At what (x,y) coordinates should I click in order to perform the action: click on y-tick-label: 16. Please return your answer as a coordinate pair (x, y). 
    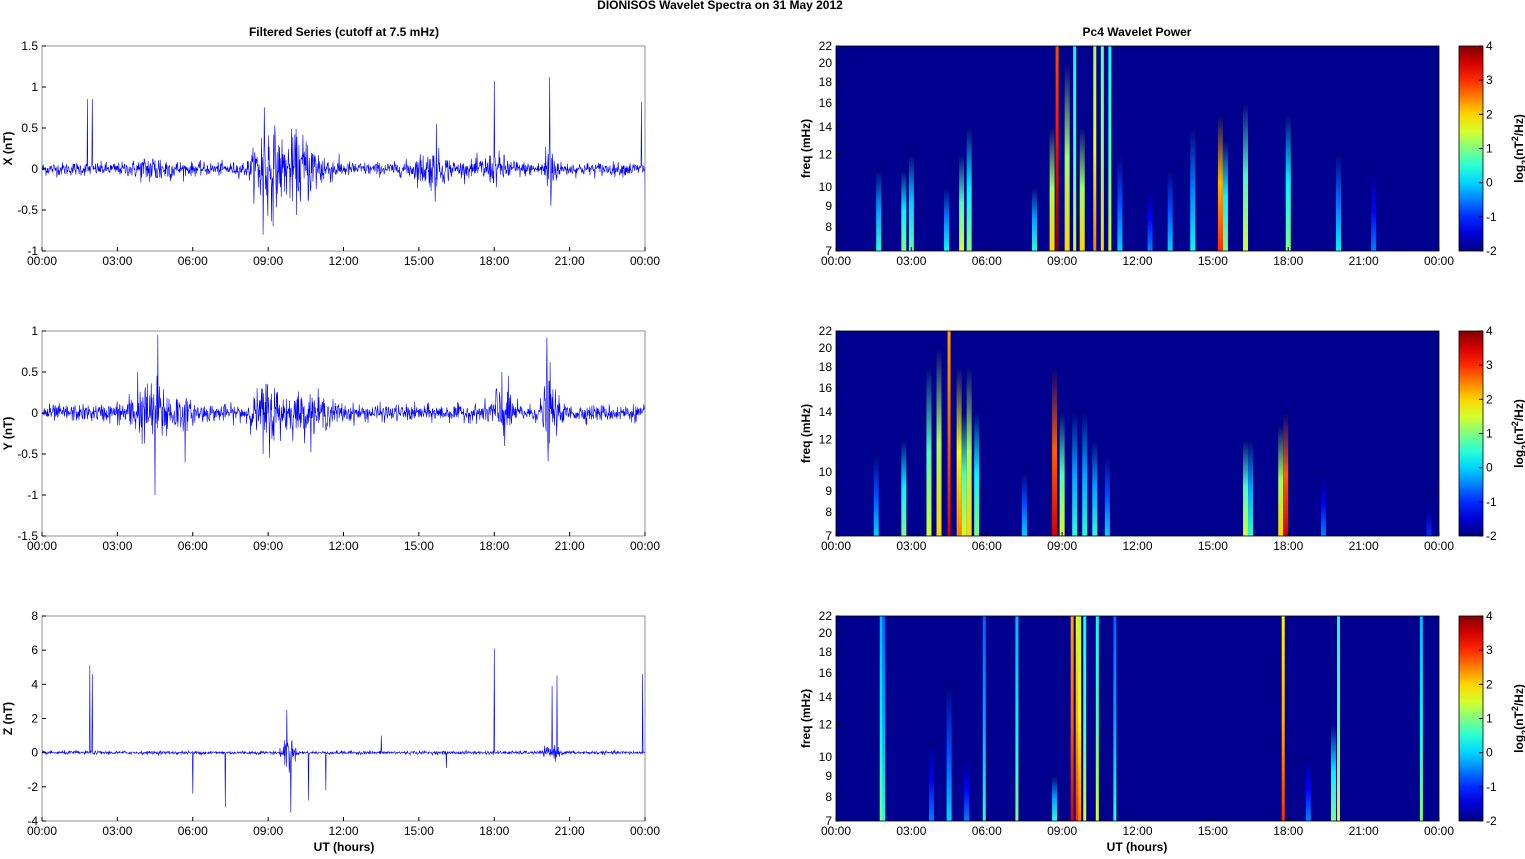
    Looking at the image, I should click on (826, 103).